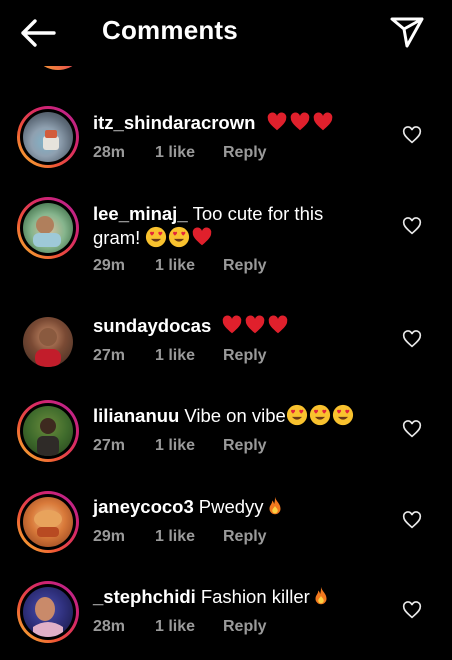  What do you see at coordinates (226, 344) in the screenshot?
I see `comment-item: sundaydocas 27m 1 like Reply` at bounding box center [226, 344].